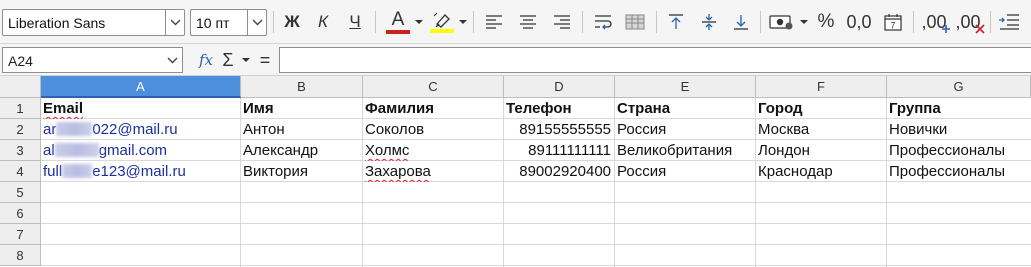  What do you see at coordinates (959, 171) in the screenshot?
I see `cell-g4: Профессионалы` at bounding box center [959, 171].